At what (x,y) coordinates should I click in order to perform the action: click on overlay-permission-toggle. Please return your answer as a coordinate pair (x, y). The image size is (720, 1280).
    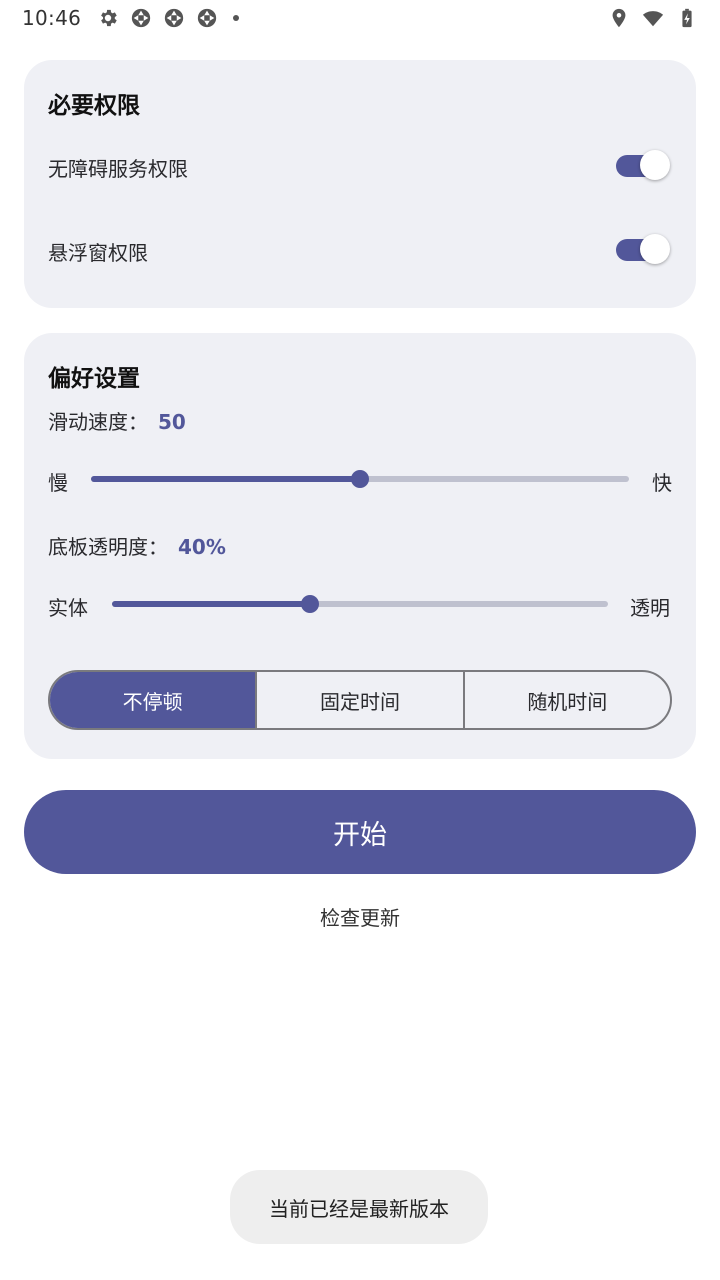
    Looking at the image, I should click on (643, 249).